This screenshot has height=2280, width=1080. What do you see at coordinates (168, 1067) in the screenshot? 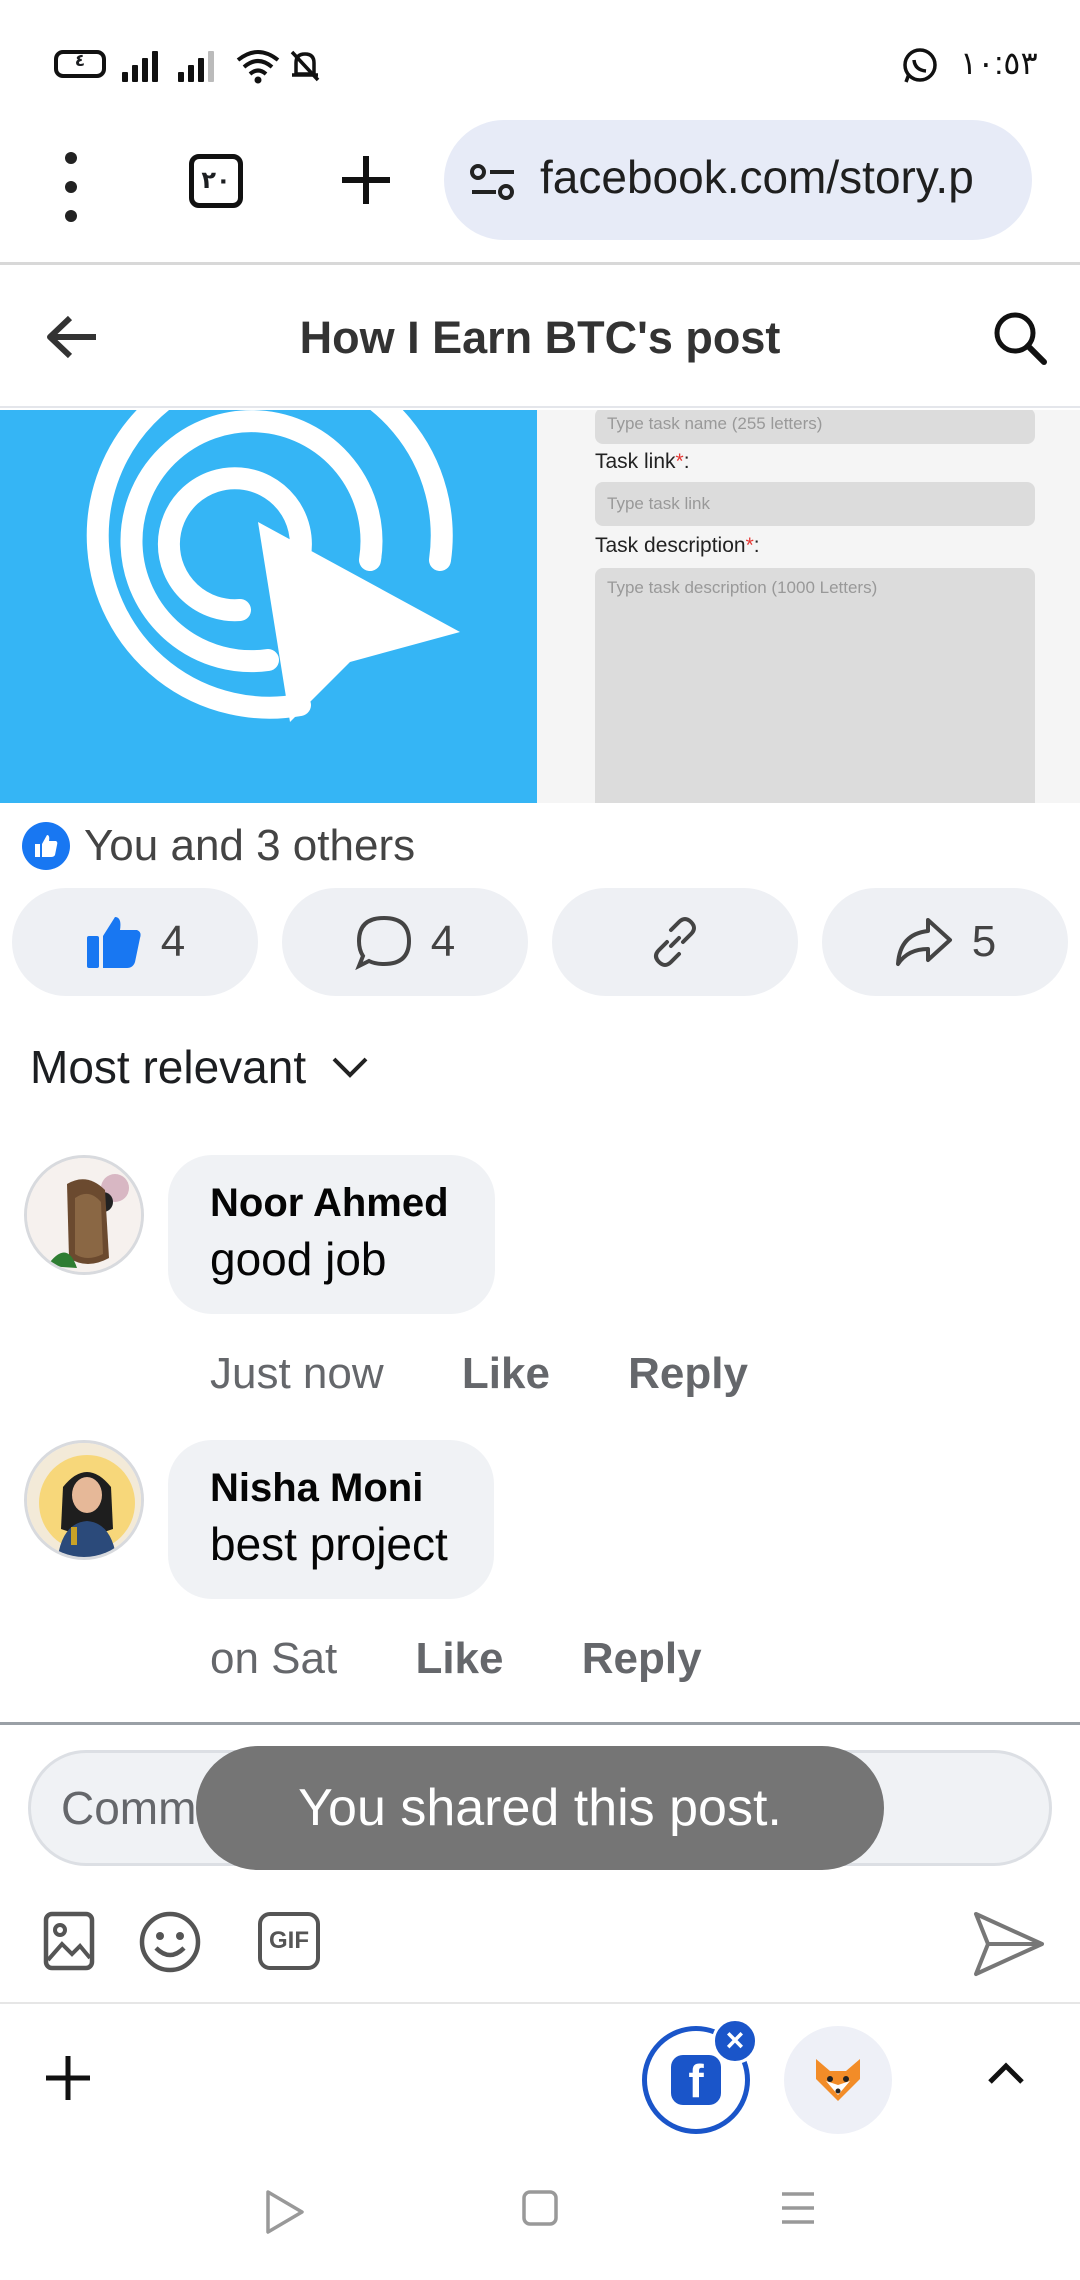
I see `sort-label: Most relevant` at bounding box center [168, 1067].